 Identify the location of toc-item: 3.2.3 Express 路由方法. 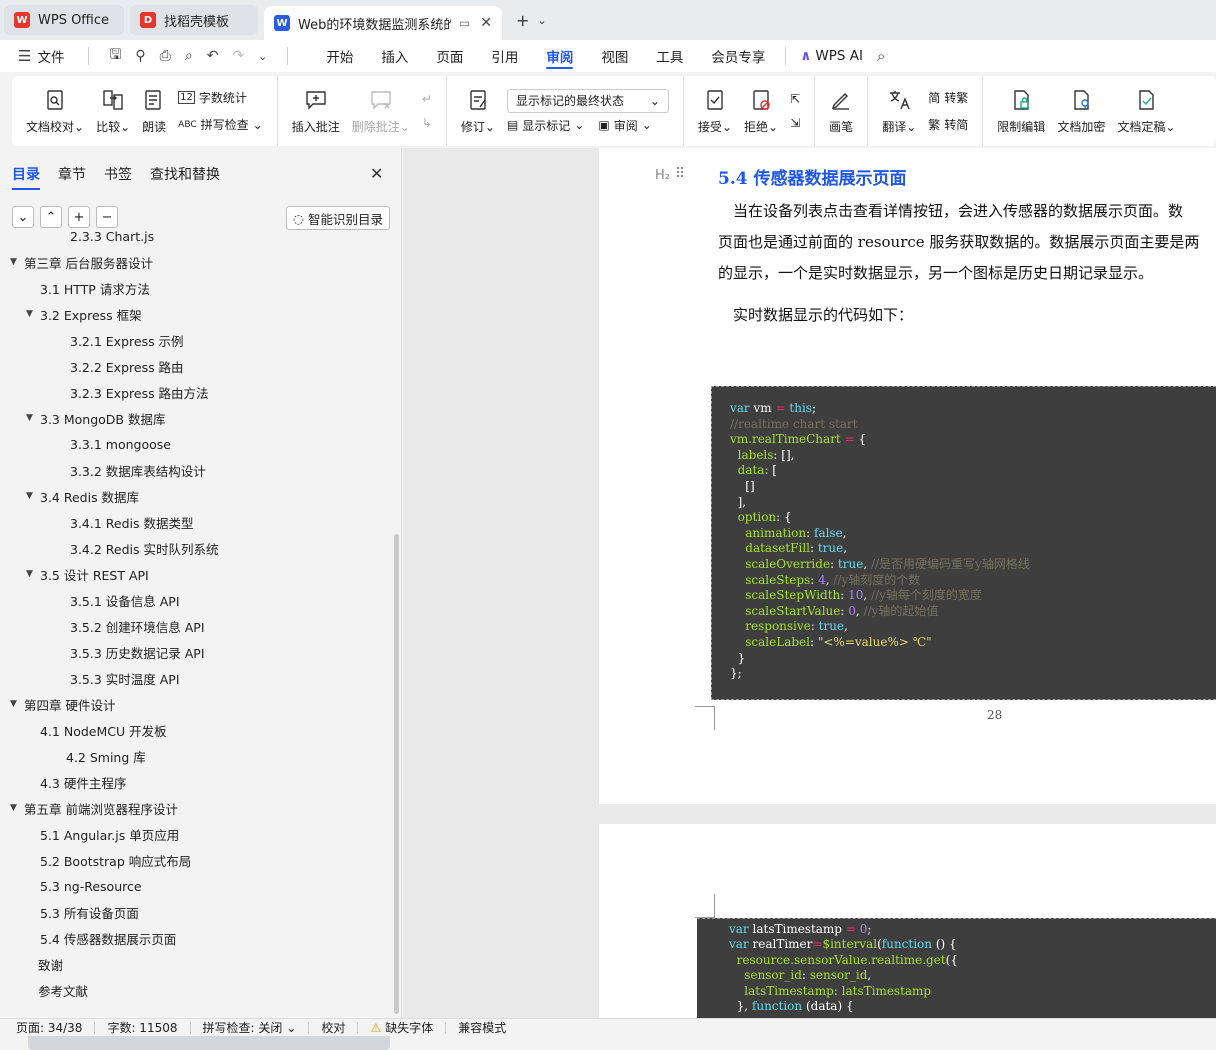
(139, 392).